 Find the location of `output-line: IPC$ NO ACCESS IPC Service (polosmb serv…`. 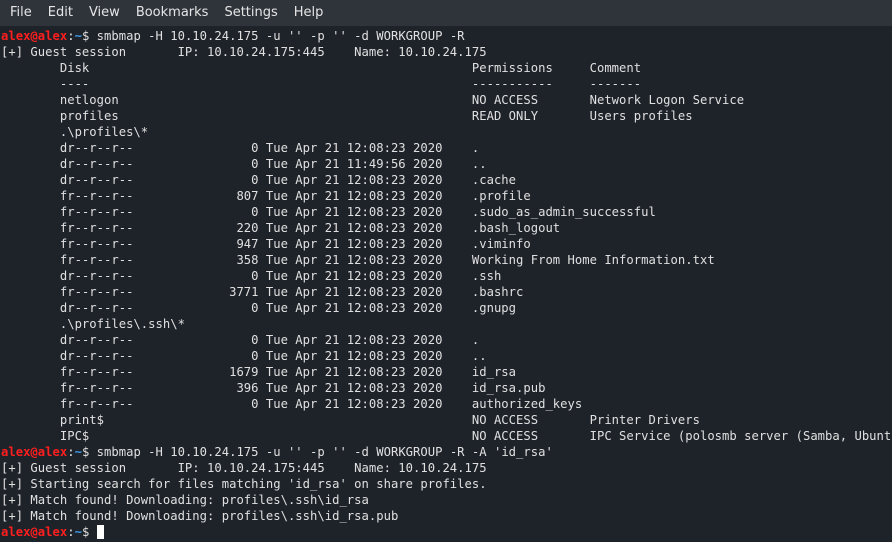

output-line: IPC$ NO ACCESS IPC Service (polosmb serv… is located at coordinates (446, 436).